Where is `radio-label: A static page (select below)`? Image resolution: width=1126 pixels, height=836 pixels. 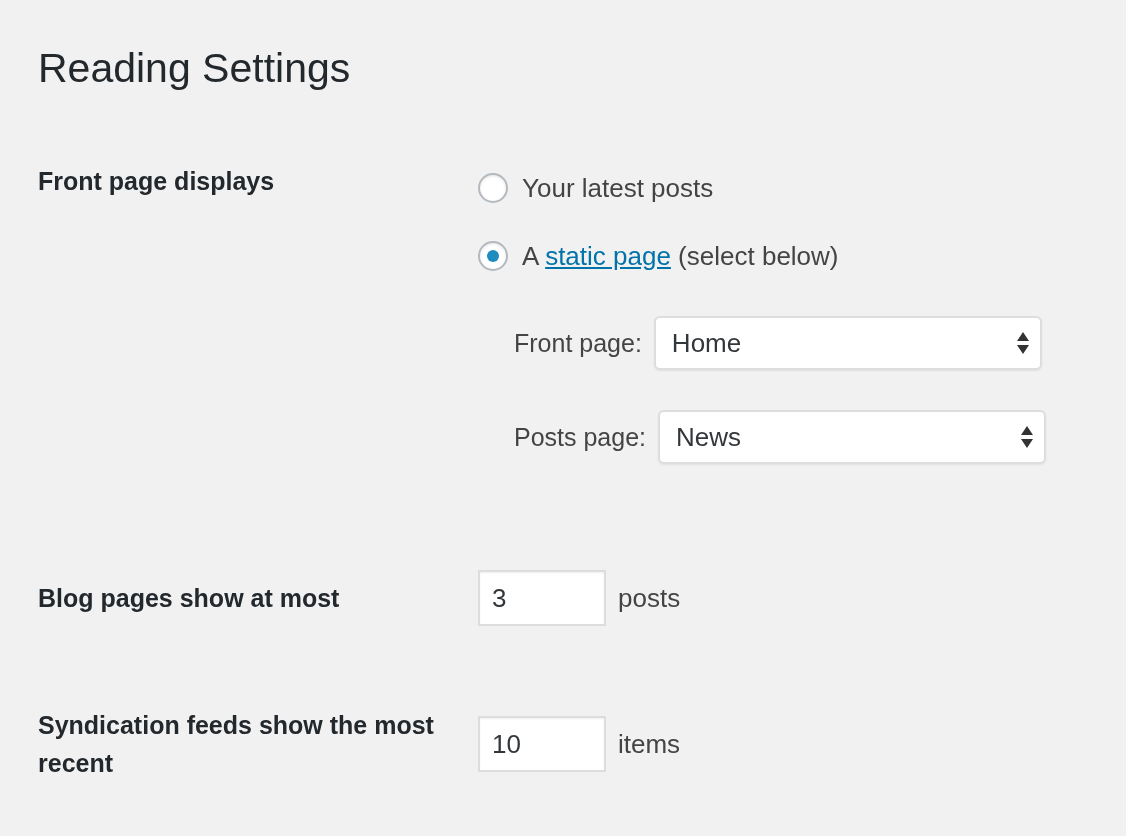 radio-label: A static page (select below) is located at coordinates (680, 256).